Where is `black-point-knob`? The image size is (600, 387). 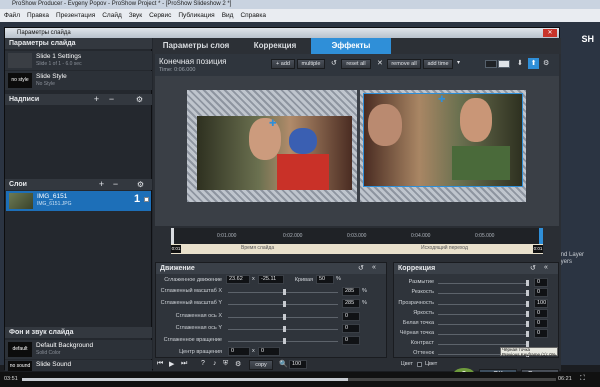 black-point-knob is located at coordinates (527, 334).